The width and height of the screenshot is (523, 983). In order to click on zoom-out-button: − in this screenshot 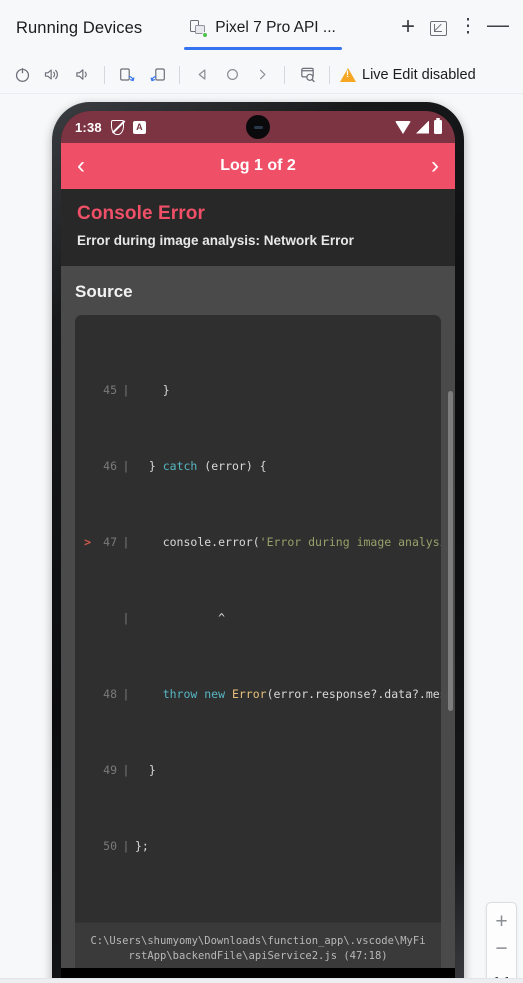, I will do `click(501, 952)`.